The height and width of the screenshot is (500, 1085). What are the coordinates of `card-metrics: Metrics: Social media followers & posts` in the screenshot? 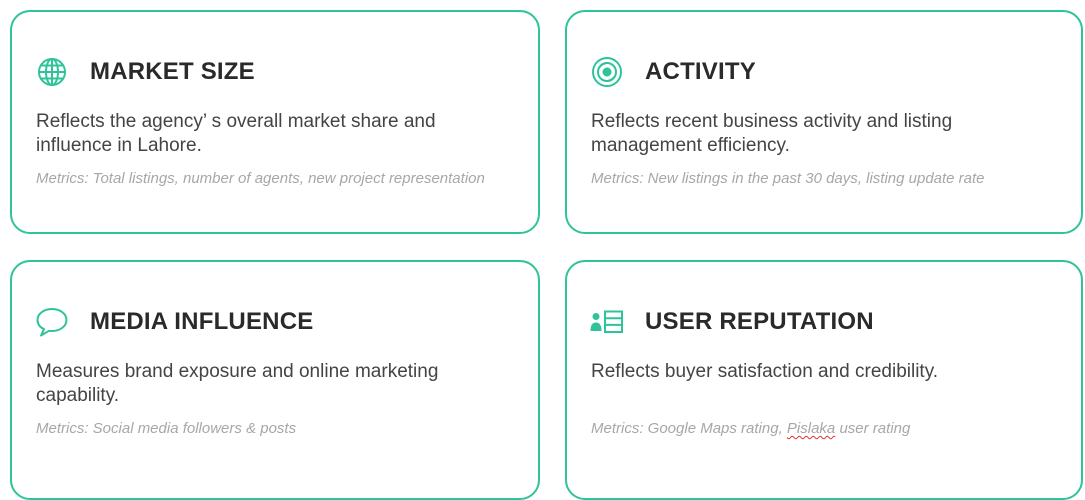 It's located at (166, 428).